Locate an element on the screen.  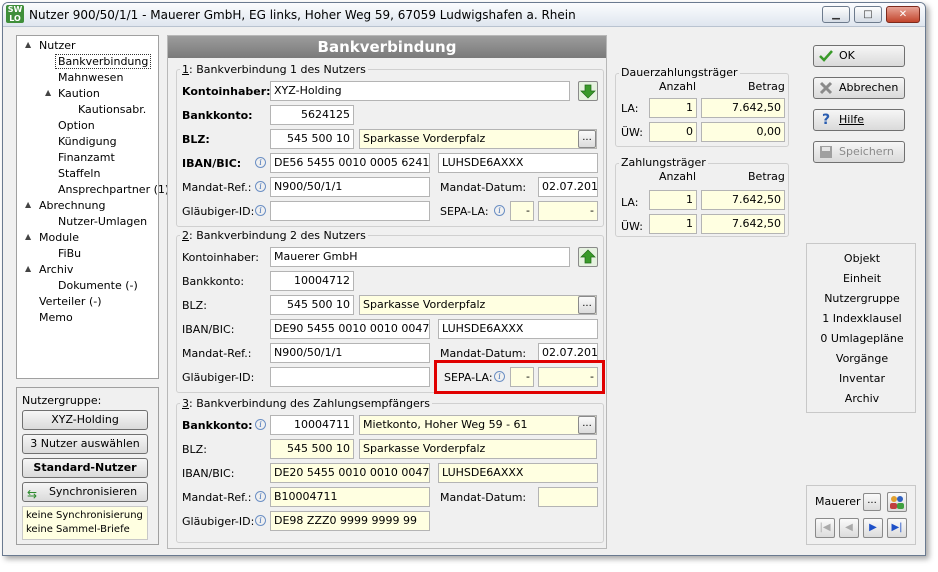
users-icon is located at coordinates (897, 502).